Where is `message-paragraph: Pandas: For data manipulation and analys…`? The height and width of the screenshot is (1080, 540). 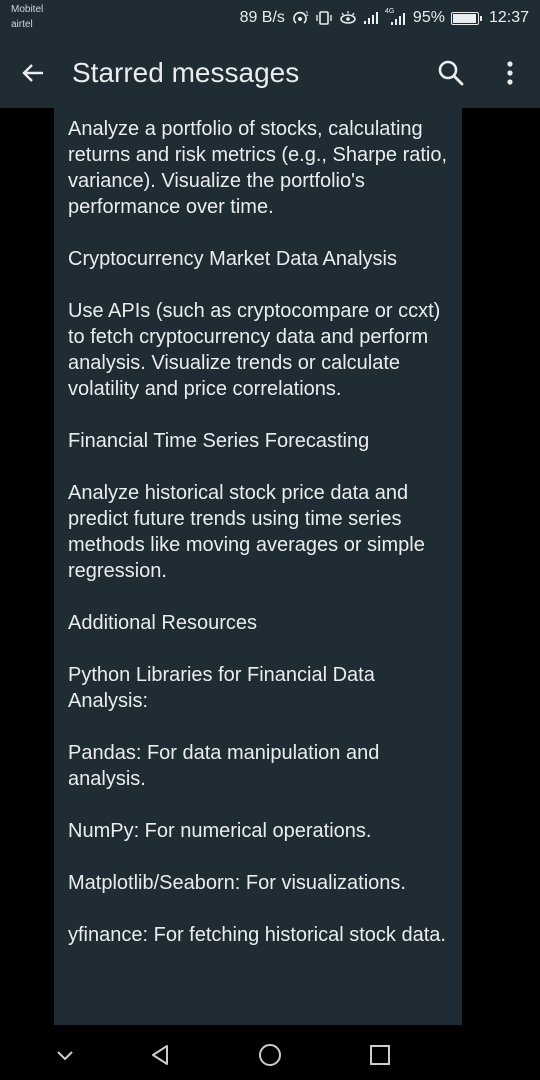
message-paragraph: Pandas: For data manipulation and analys… is located at coordinates (224, 766).